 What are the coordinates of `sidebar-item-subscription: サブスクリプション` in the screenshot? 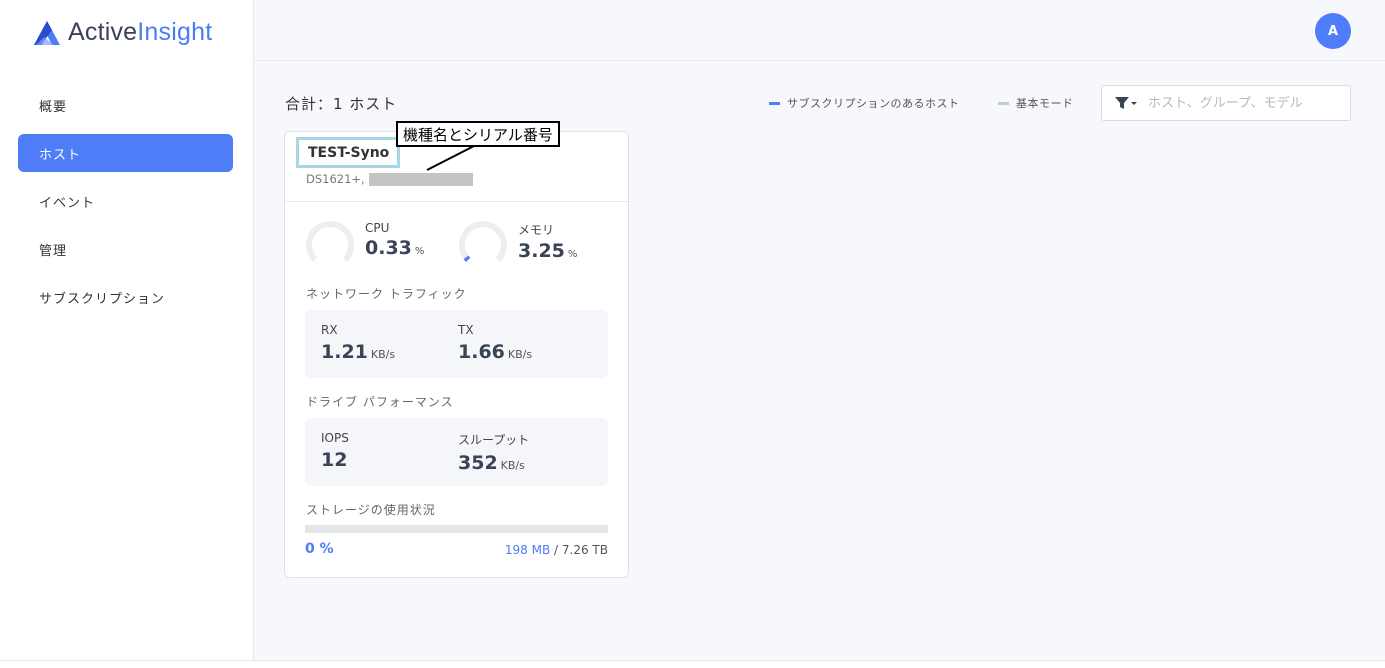 It's located at (125, 297).